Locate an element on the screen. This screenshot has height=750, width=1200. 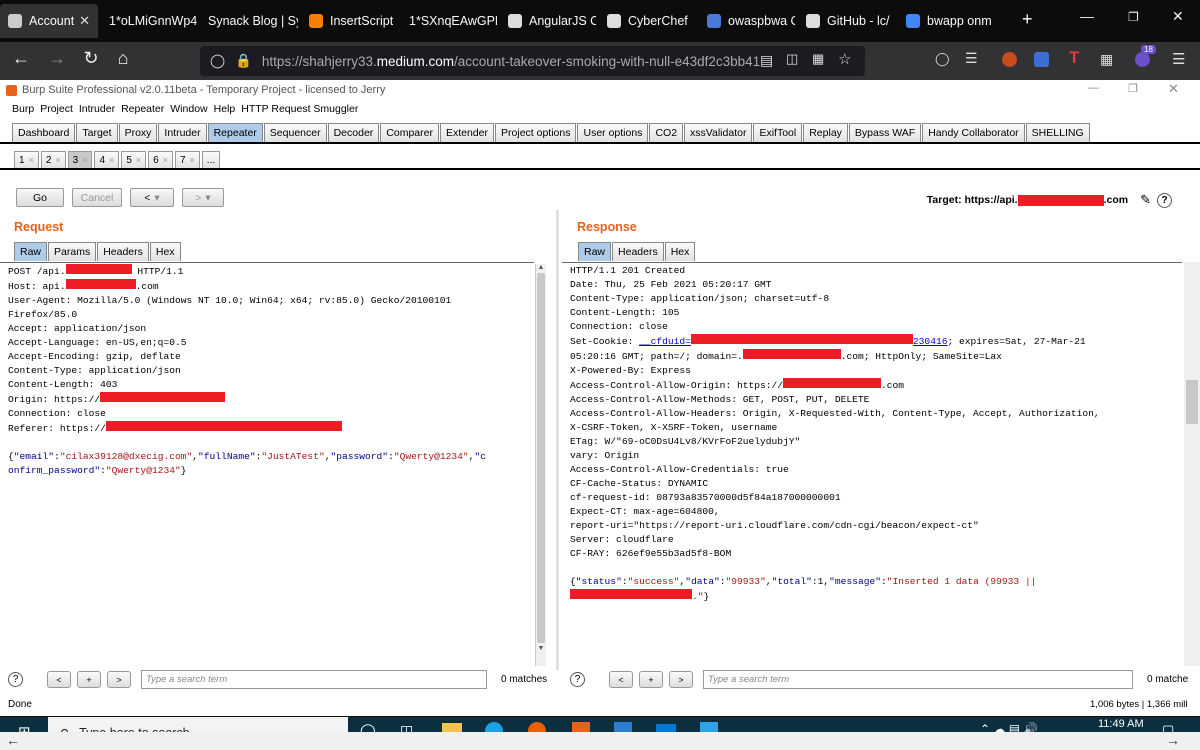
browser-tab: InsertScript is located at coordinates (349, 21).